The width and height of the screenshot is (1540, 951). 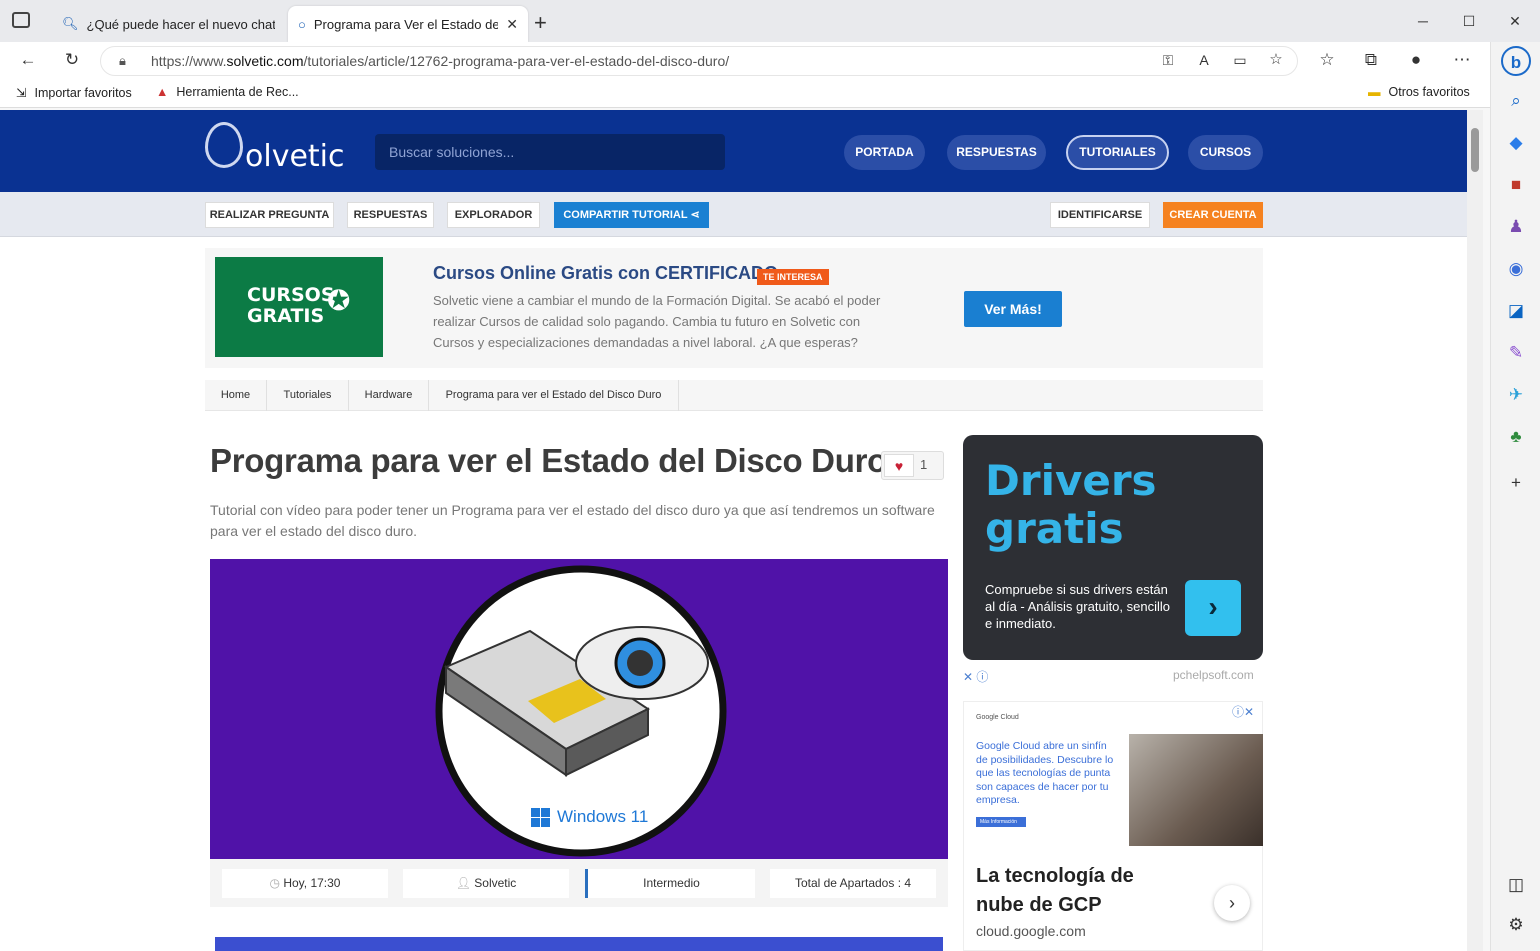 I want to click on favorite-other: ▬ Otros favoritos, so click(x=1419, y=92).